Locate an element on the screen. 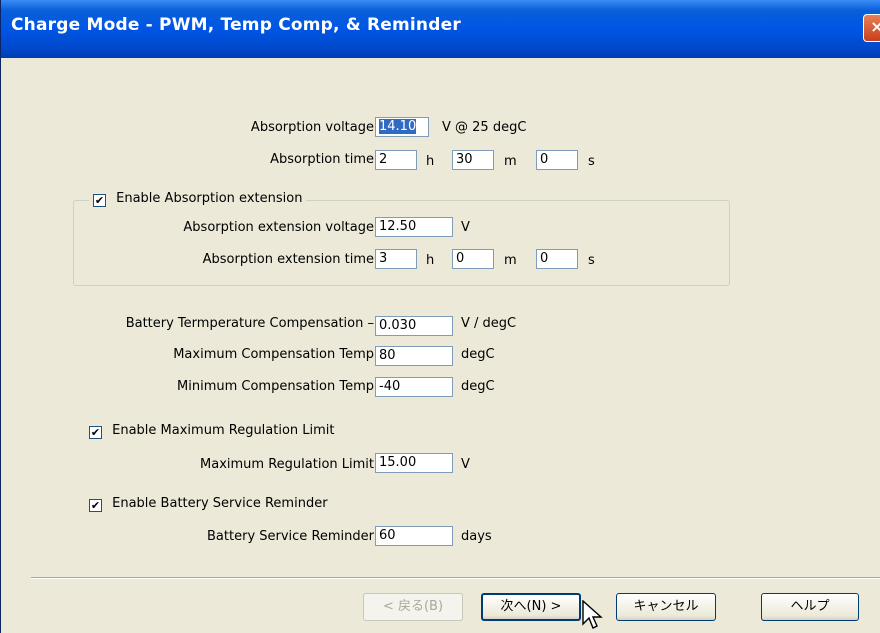  extension-minutes-unit: m is located at coordinates (510, 260).